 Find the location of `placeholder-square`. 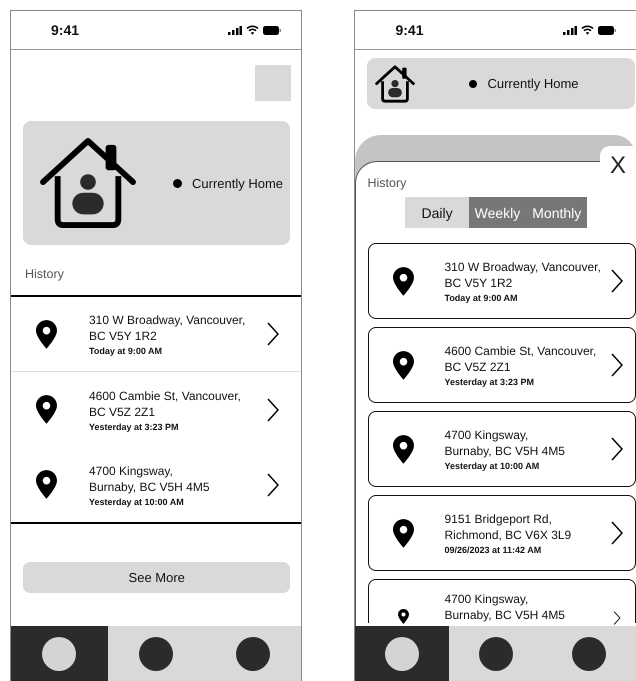

placeholder-square is located at coordinates (273, 83).